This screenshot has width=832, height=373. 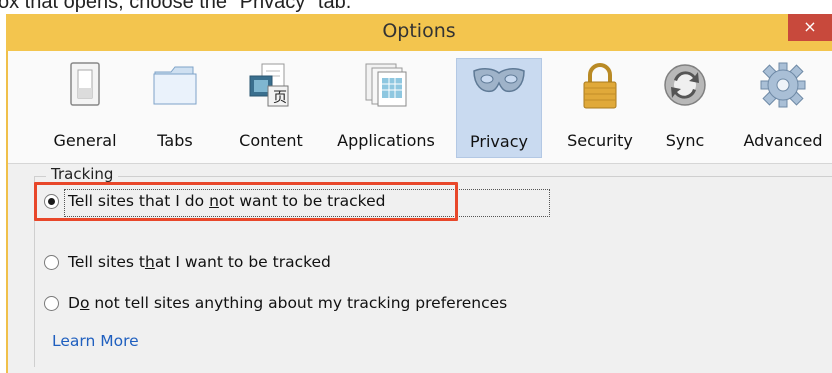 What do you see at coordinates (685, 86) in the screenshot?
I see `sync-icon` at bounding box center [685, 86].